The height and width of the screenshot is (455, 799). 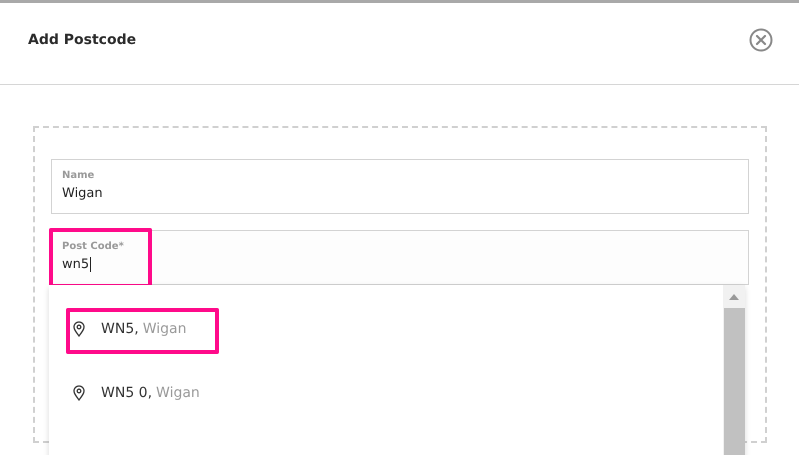 I want to click on field-value: Wigan, so click(x=82, y=193).